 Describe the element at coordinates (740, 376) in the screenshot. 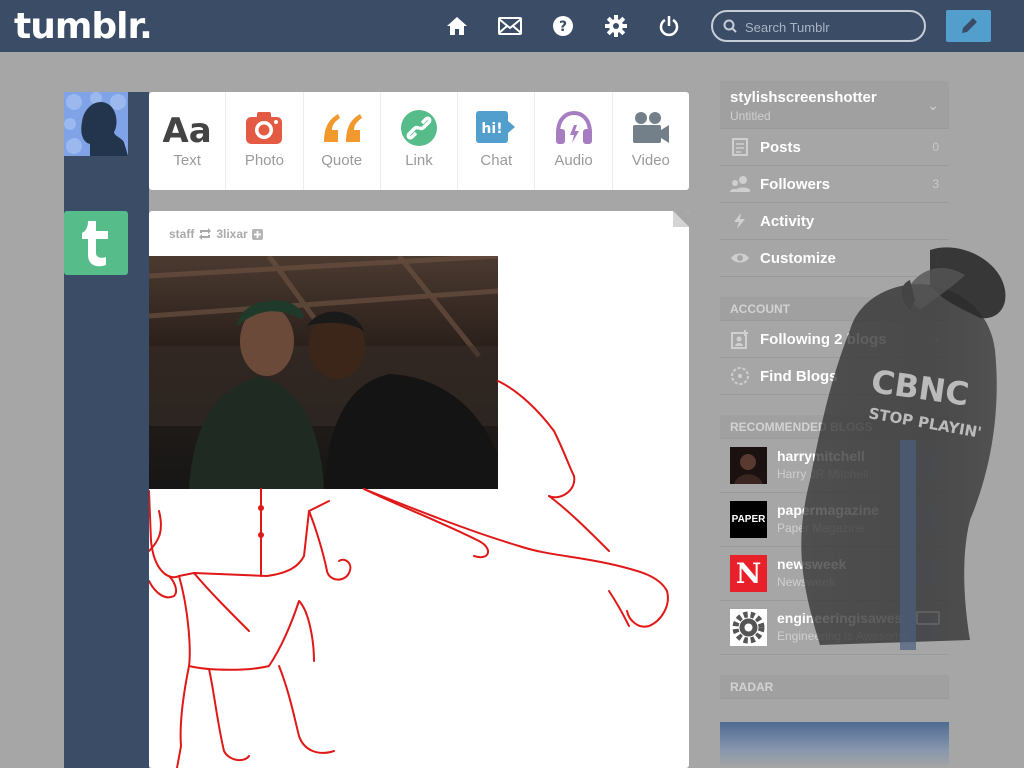

I see `compass-icon` at that location.